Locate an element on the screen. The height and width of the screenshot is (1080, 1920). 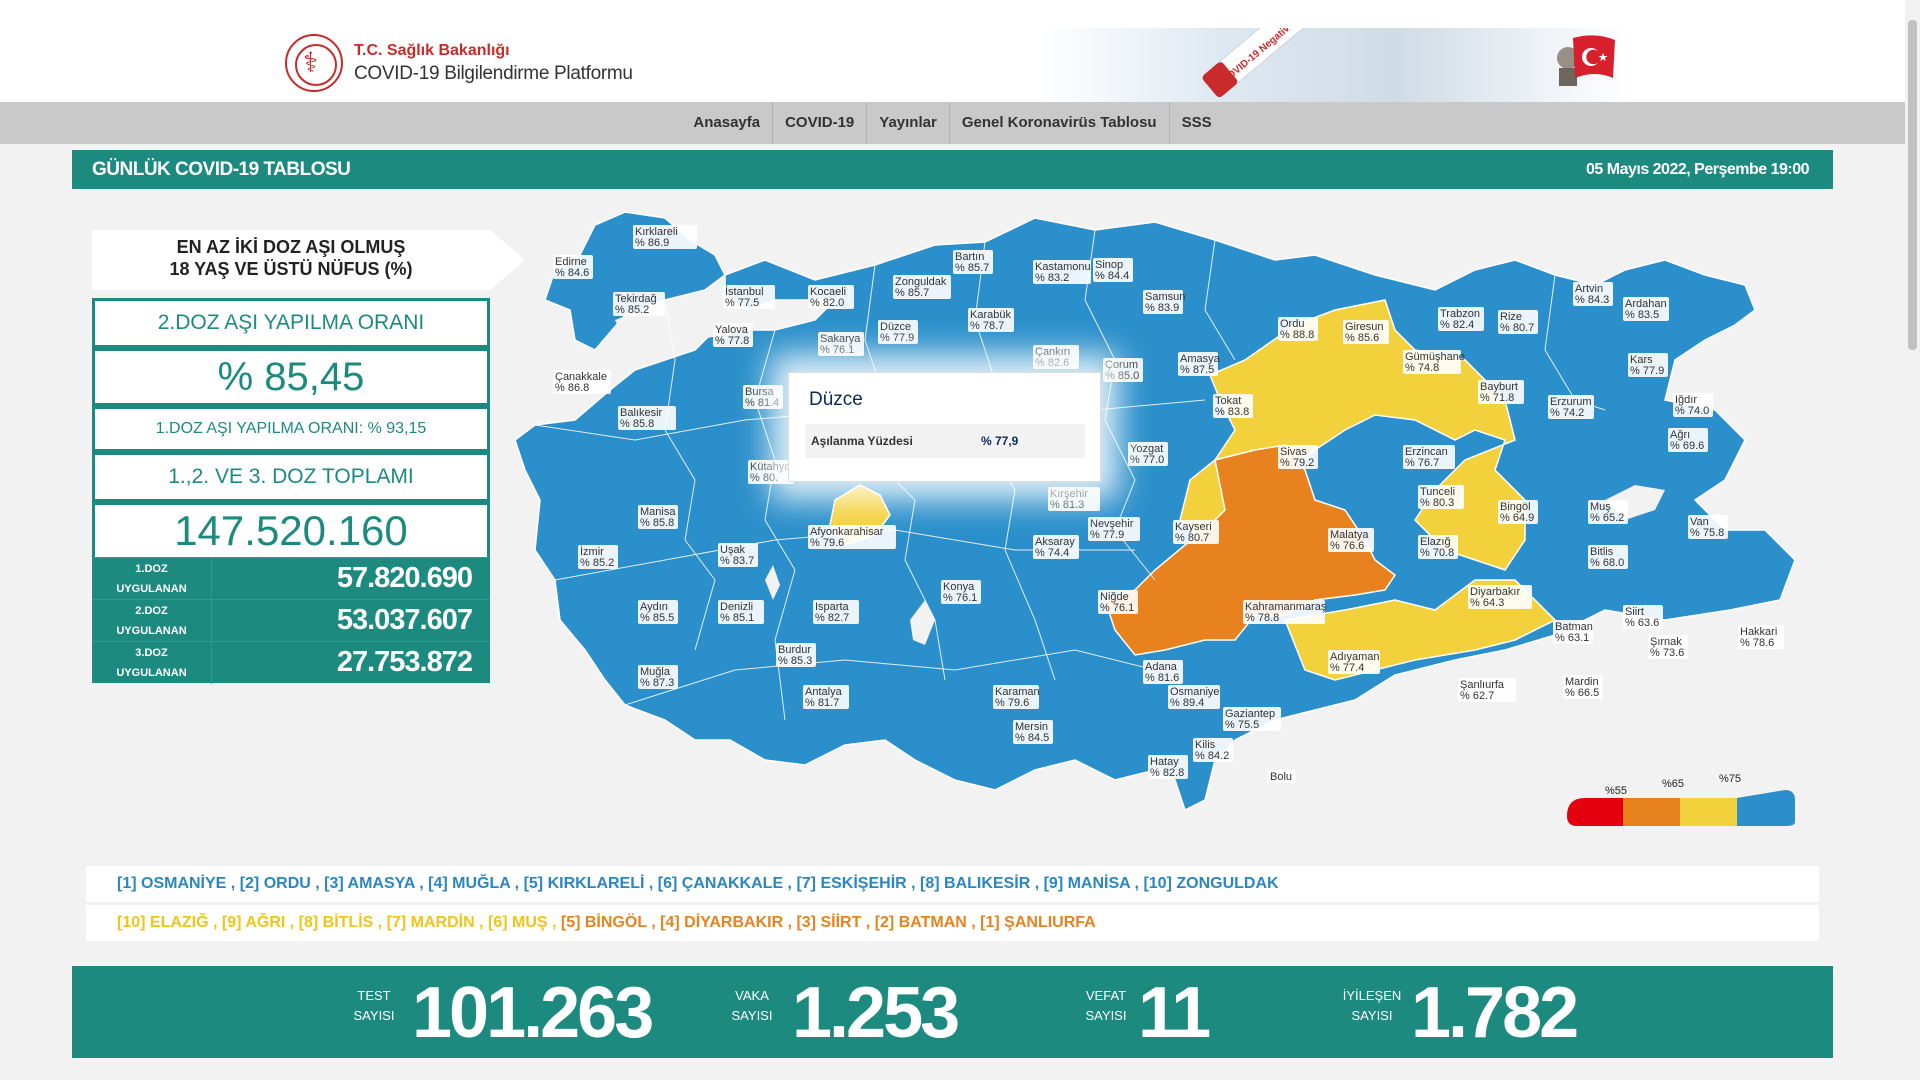
province-label-bolu: Bolu is located at coordinates (1282, 776).